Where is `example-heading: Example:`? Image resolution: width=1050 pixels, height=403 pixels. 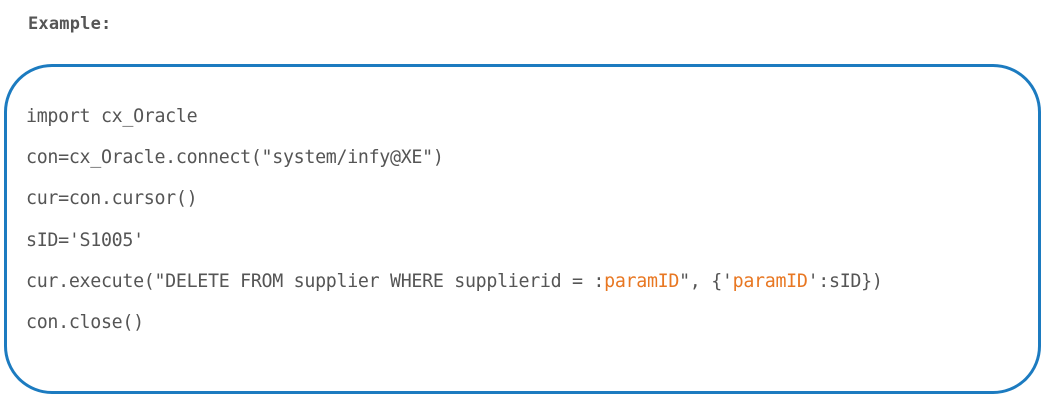 example-heading: Example: is located at coordinates (70, 24).